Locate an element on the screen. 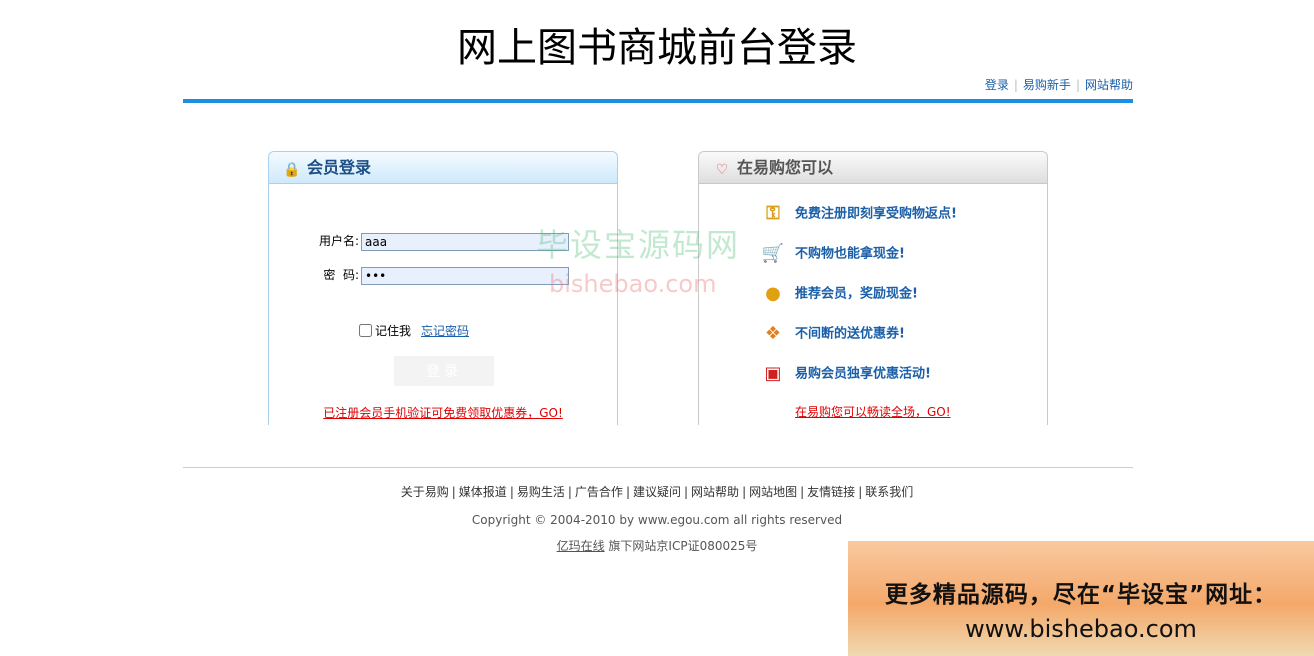 This screenshot has width=1314, height=656. footer-link: 关于易购 is located at coordinates (425, 492).